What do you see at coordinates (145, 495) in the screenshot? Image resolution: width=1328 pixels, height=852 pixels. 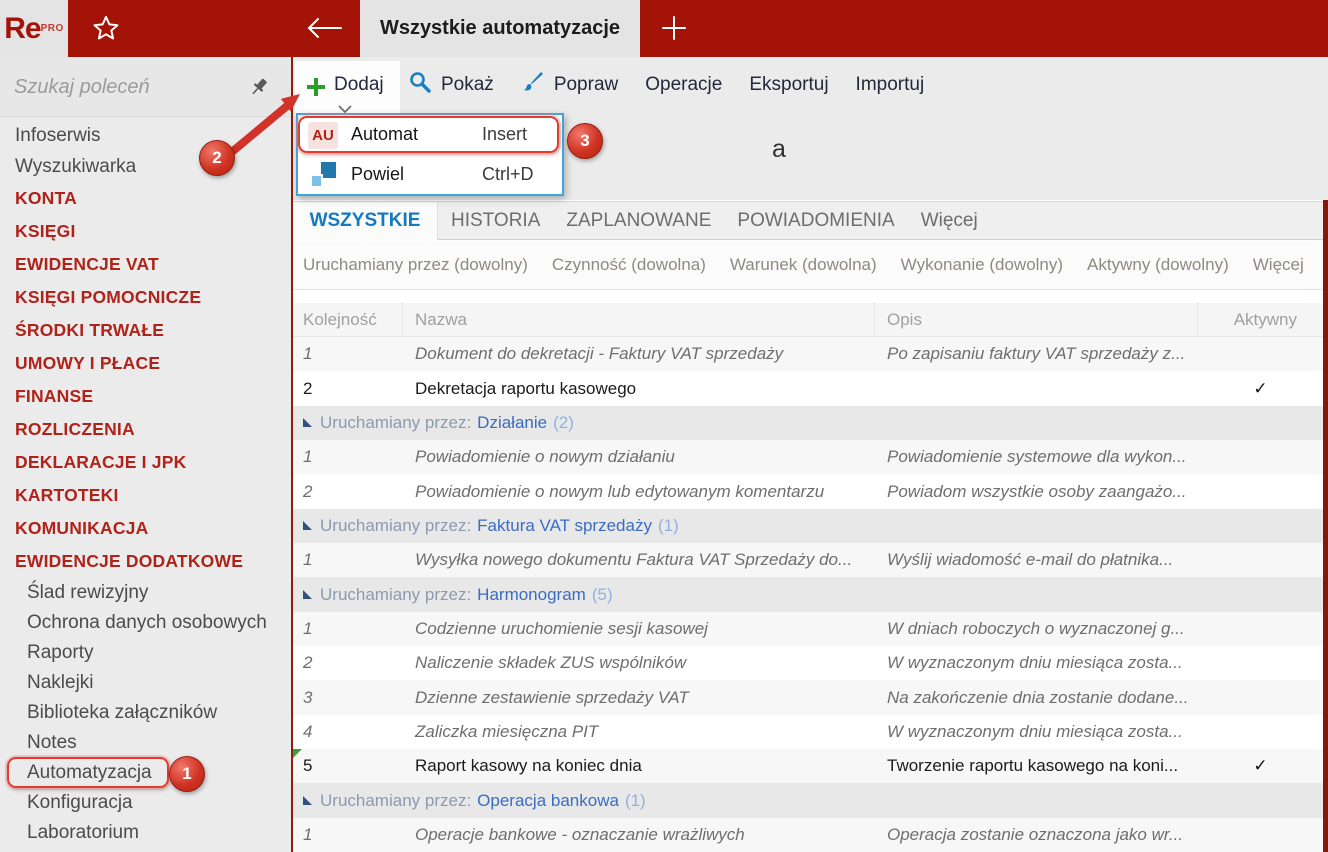 I see `sidebar-item: KARTOTEKI` at bounding box center [145, 495].